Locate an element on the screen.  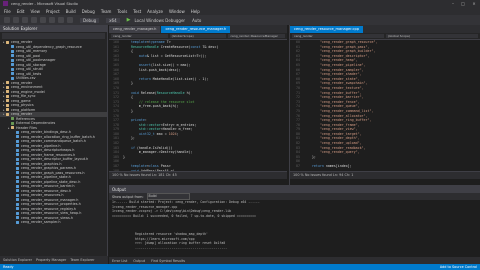
menu-debug: Debug is located at coordinates (88, 11).